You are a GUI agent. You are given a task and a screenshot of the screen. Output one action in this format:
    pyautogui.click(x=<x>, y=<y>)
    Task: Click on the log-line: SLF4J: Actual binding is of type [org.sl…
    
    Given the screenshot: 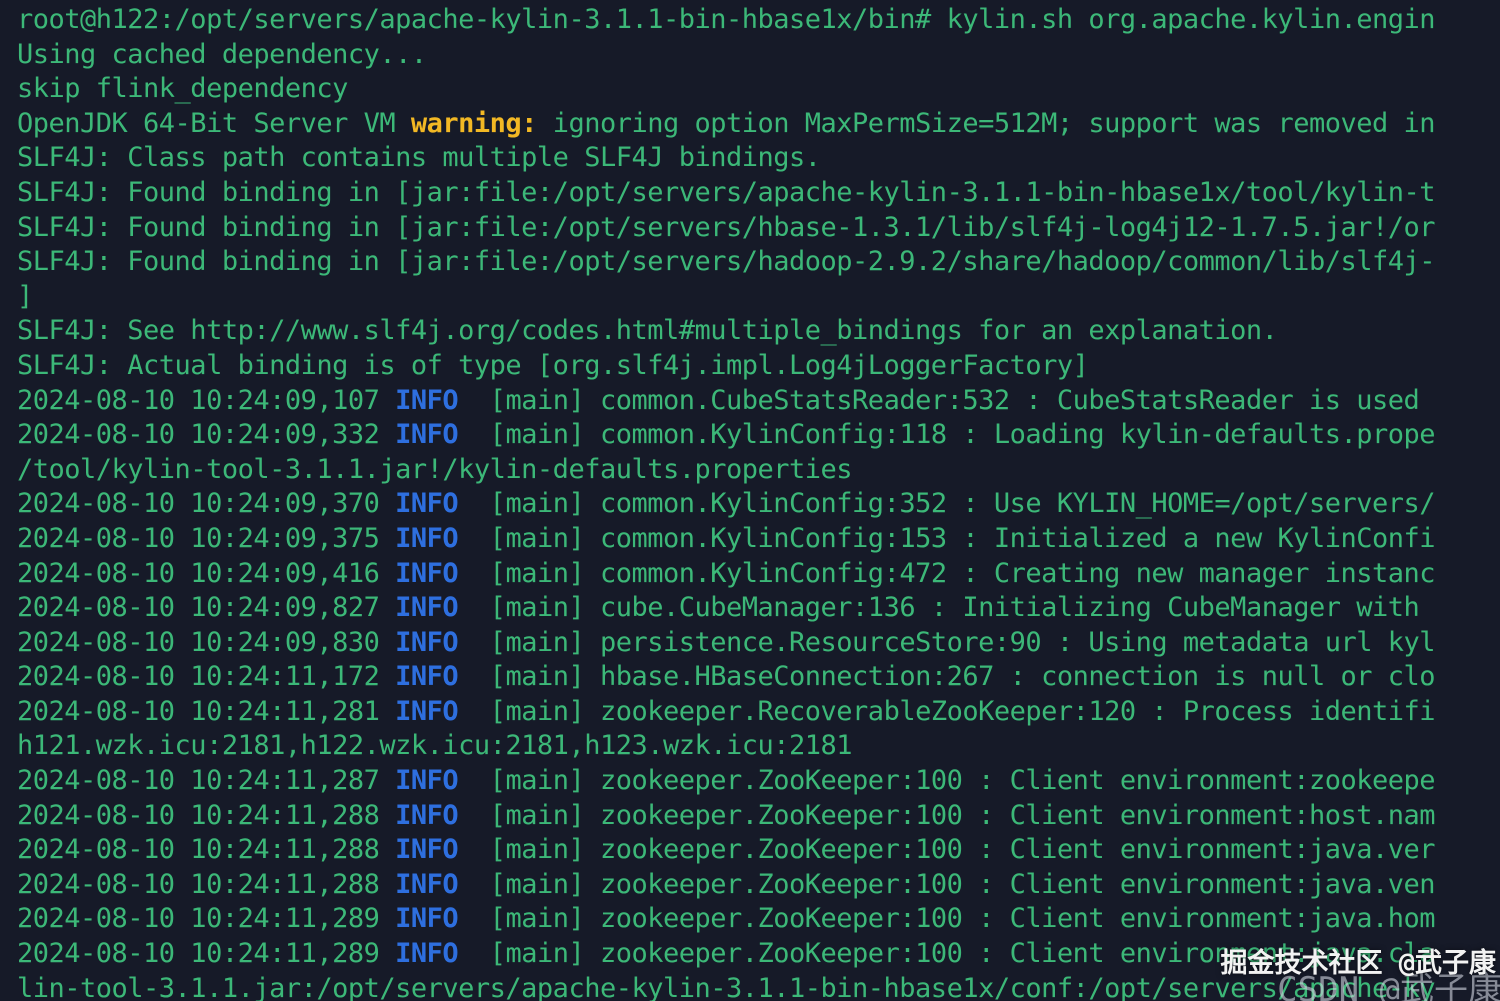 What is the action you would take?
    pyautogui.click(x=758, y=366)
    